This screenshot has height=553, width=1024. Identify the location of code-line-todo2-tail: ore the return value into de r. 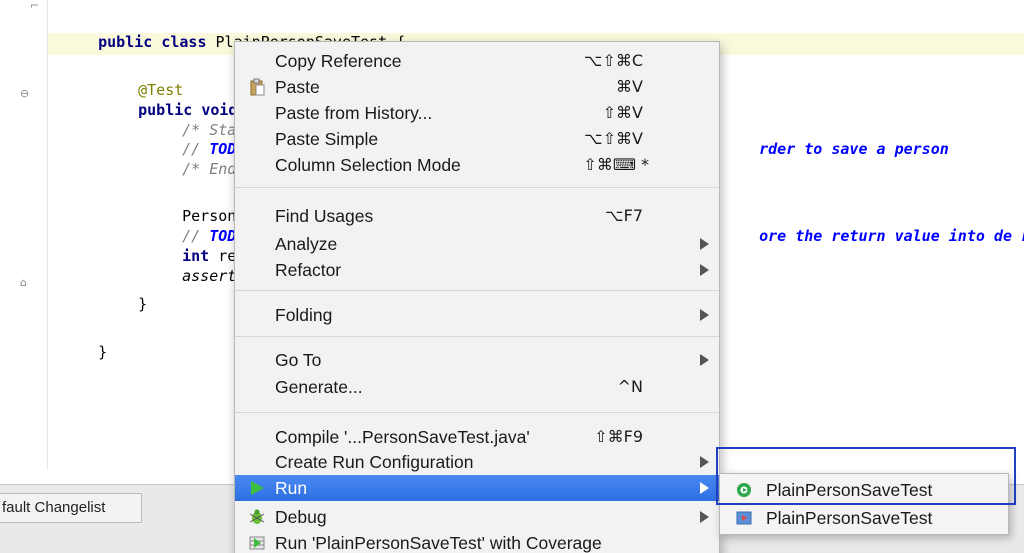
(873, 236).